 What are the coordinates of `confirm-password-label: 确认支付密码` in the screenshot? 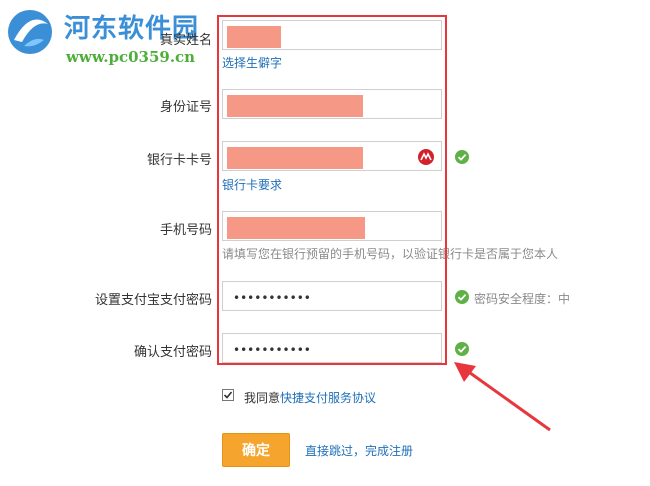 It's located at (172, 352).